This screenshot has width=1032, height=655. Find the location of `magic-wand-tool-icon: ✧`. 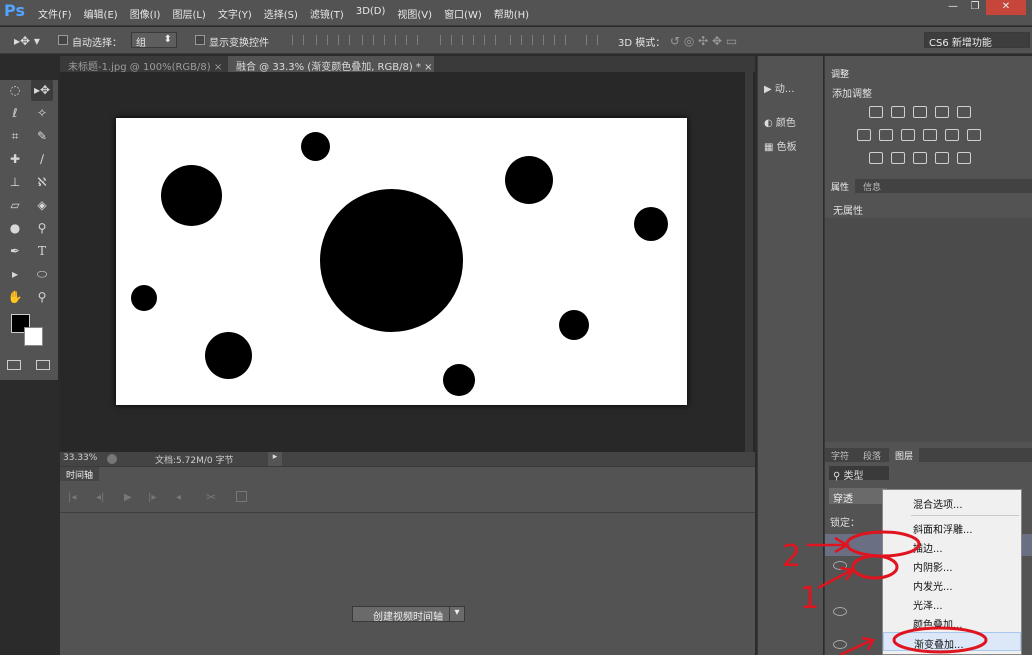

magic-wand-tool-icon: ✧ is located at coordinates (42, 113).